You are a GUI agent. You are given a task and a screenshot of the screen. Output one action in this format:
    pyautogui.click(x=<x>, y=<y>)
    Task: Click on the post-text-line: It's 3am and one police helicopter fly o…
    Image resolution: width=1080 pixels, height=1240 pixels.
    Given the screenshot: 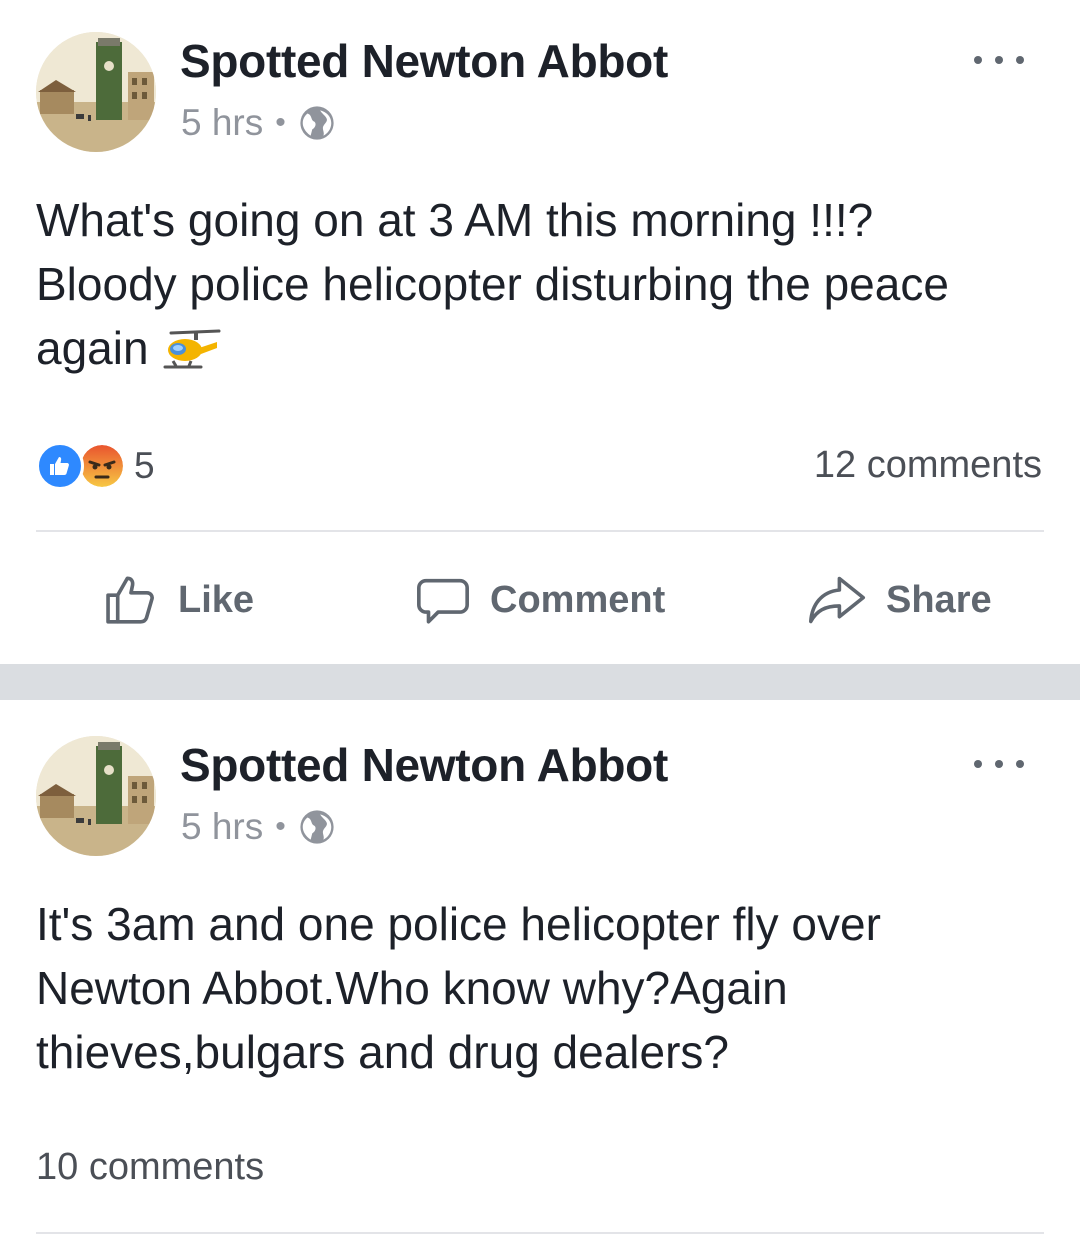 What is the action you would take?
    pyautogui.click(x=458, y=924)
    